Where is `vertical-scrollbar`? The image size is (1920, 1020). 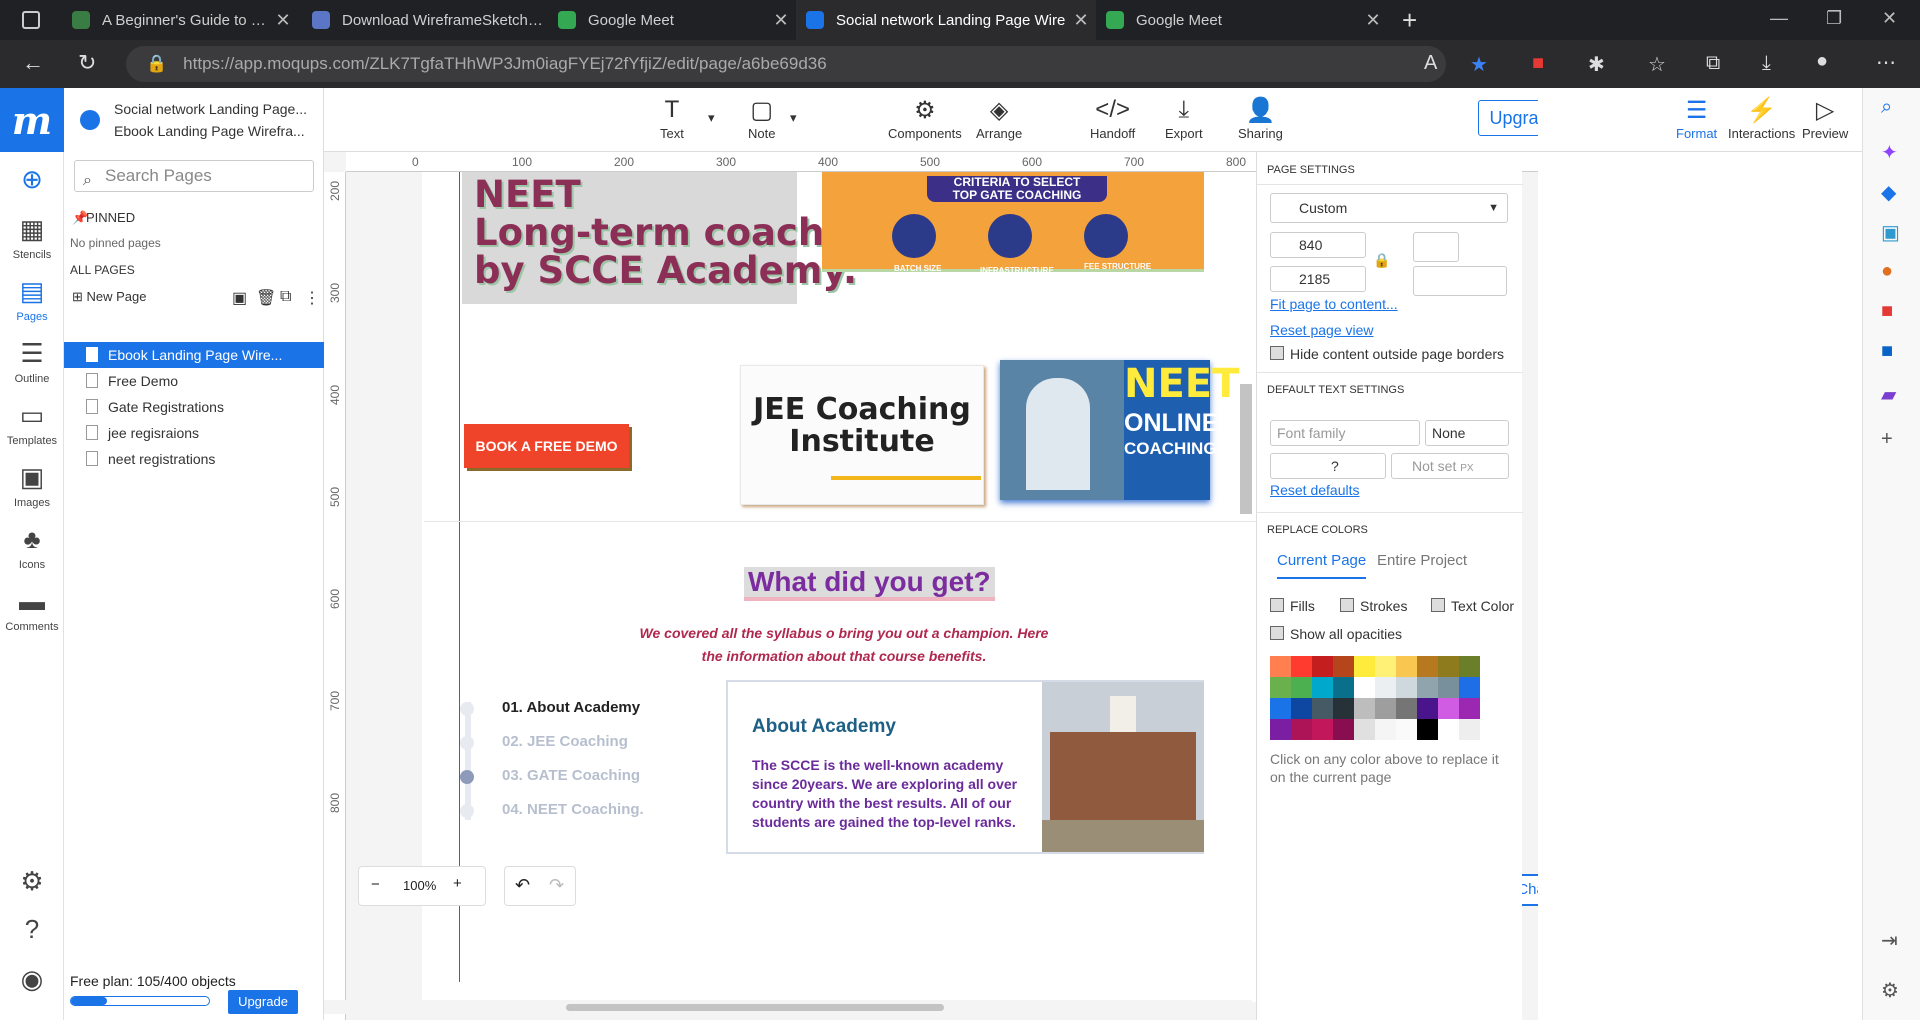 vertical-scrollbar is located at coordinates (1246, 449).